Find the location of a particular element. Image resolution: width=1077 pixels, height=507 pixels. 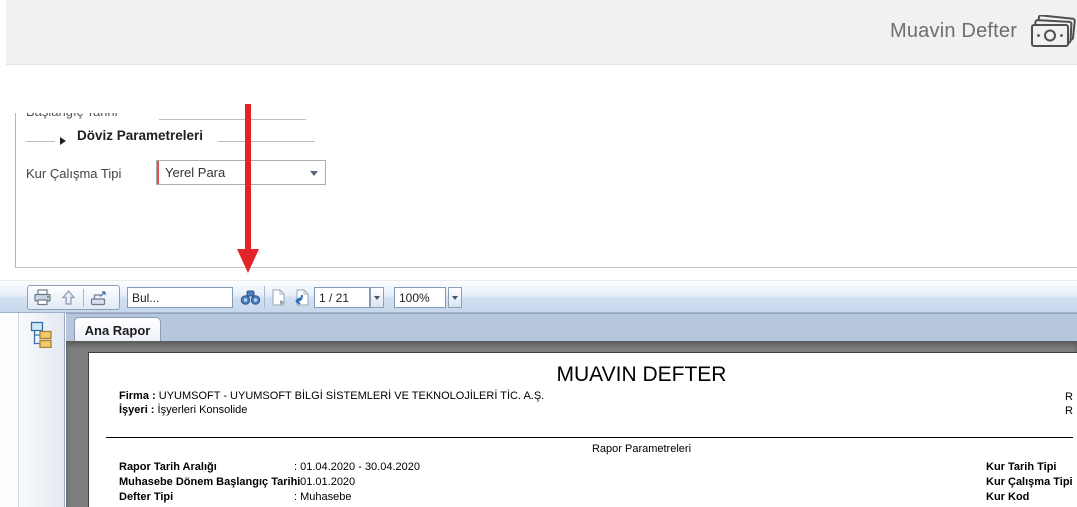

app-header: Muavin Defter is located at coordinates (541, 32).